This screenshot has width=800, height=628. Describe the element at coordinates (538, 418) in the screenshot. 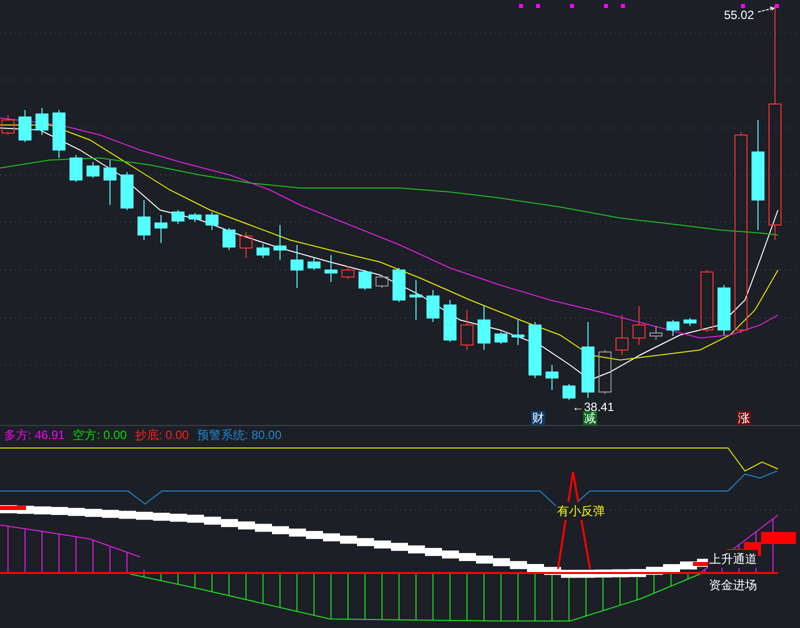

I see `signal-marker: 财` at that location.